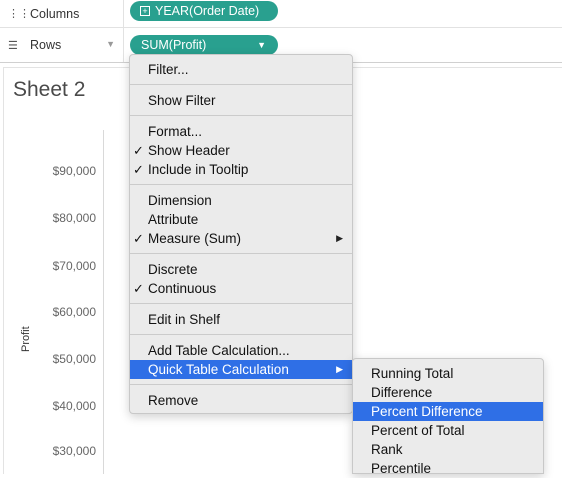 This screenshot has width=562, height=478. Describe the element at coordinates (448, 468) in the screenshot. I see `submenu-item-percentile: Percentile` at that location.